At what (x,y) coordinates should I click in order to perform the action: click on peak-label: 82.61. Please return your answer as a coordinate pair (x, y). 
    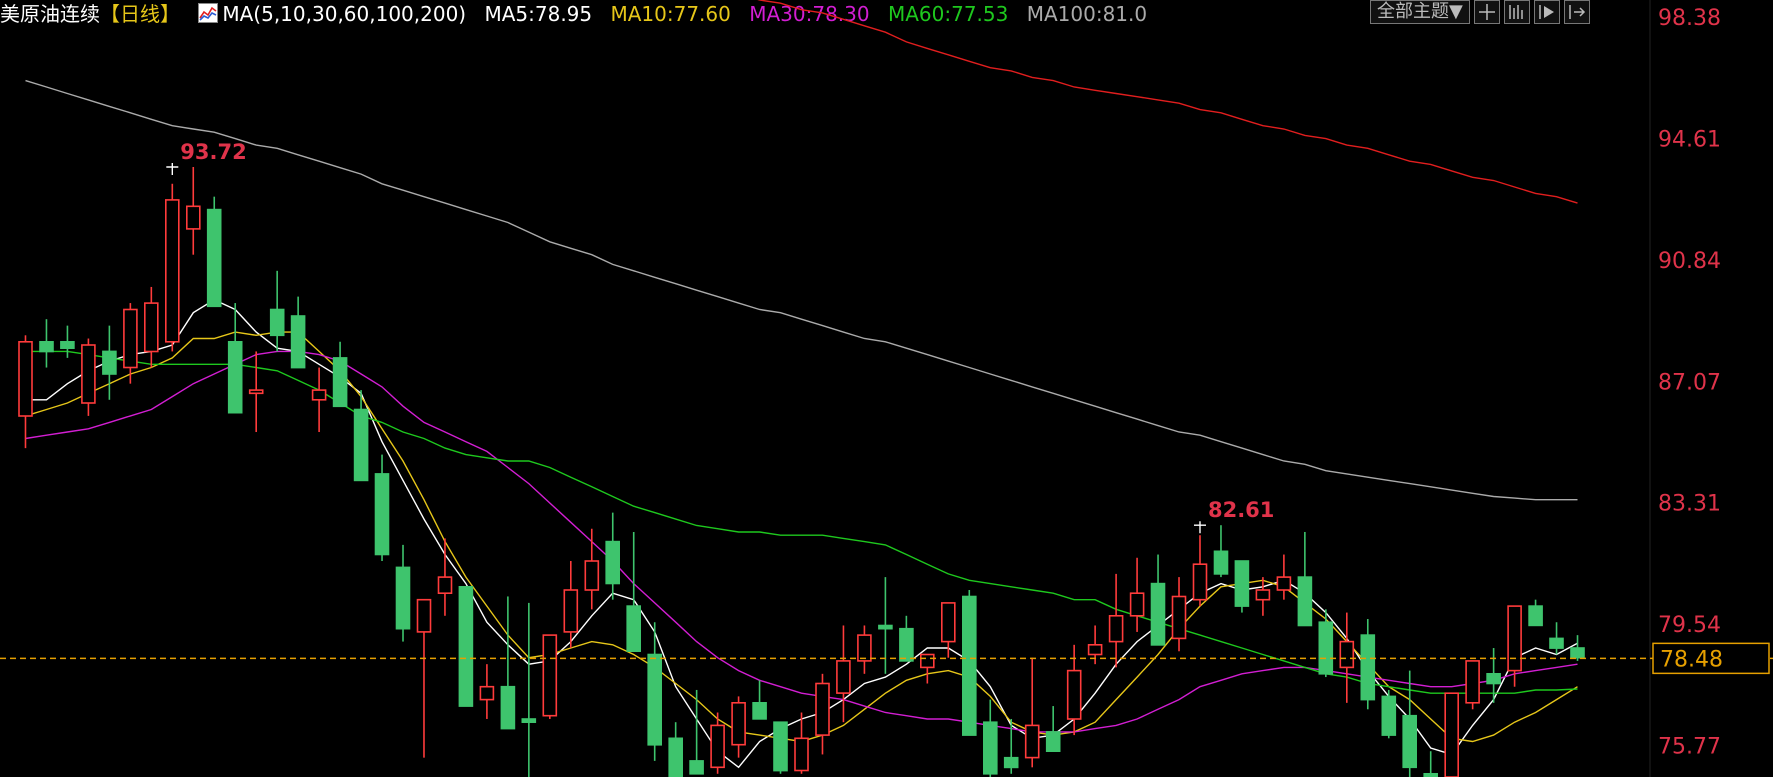
    Looking at the image, I should click on (1241, 510).